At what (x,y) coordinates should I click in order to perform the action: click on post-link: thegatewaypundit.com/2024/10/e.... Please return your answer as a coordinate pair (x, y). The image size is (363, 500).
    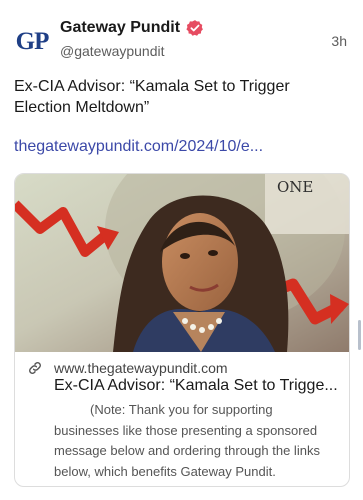
    Looking at the image, I should click on (179, 147).